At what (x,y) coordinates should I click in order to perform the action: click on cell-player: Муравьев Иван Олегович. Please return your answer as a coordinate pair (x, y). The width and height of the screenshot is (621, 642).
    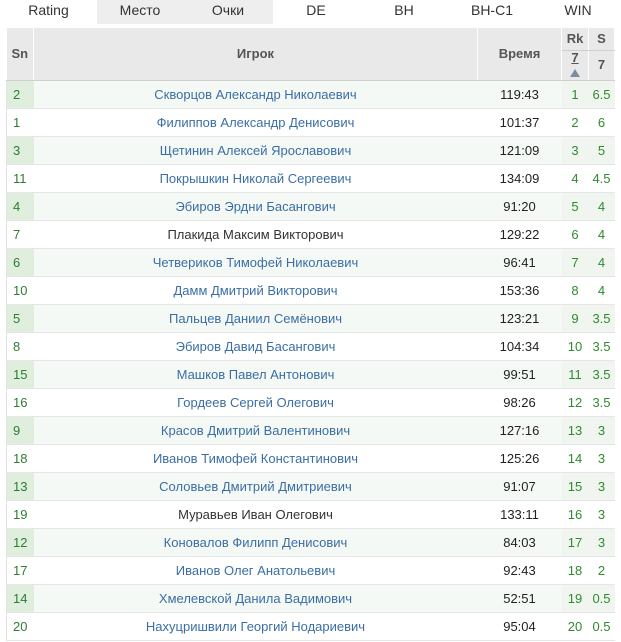
    Looking at the image, I should click on (255, 514).